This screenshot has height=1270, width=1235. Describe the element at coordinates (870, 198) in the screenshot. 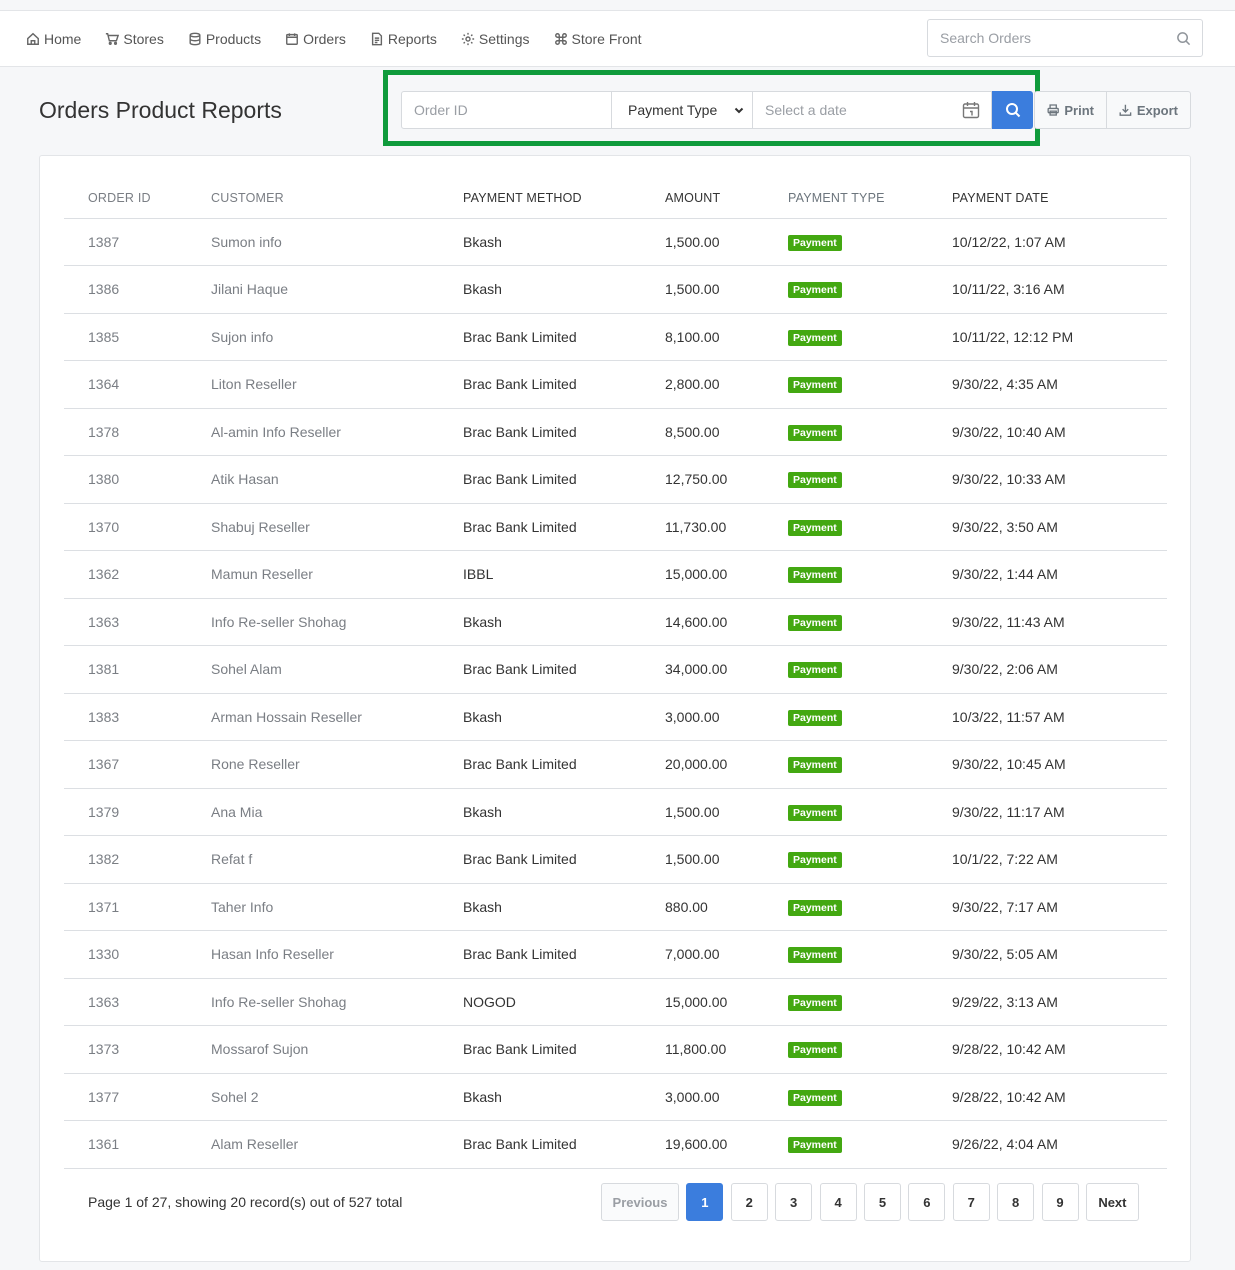

I see `column-header-payment-type: PAYMENT TYPE` at that location.